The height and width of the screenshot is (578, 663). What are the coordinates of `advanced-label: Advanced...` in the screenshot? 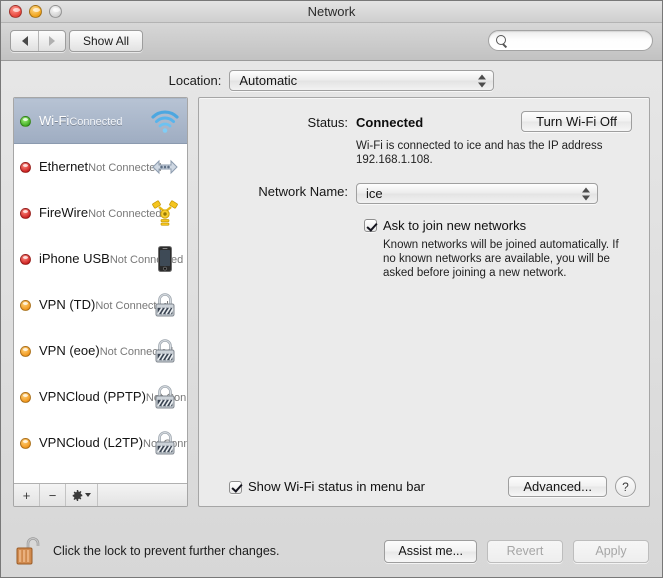 It's located at (557, 486).